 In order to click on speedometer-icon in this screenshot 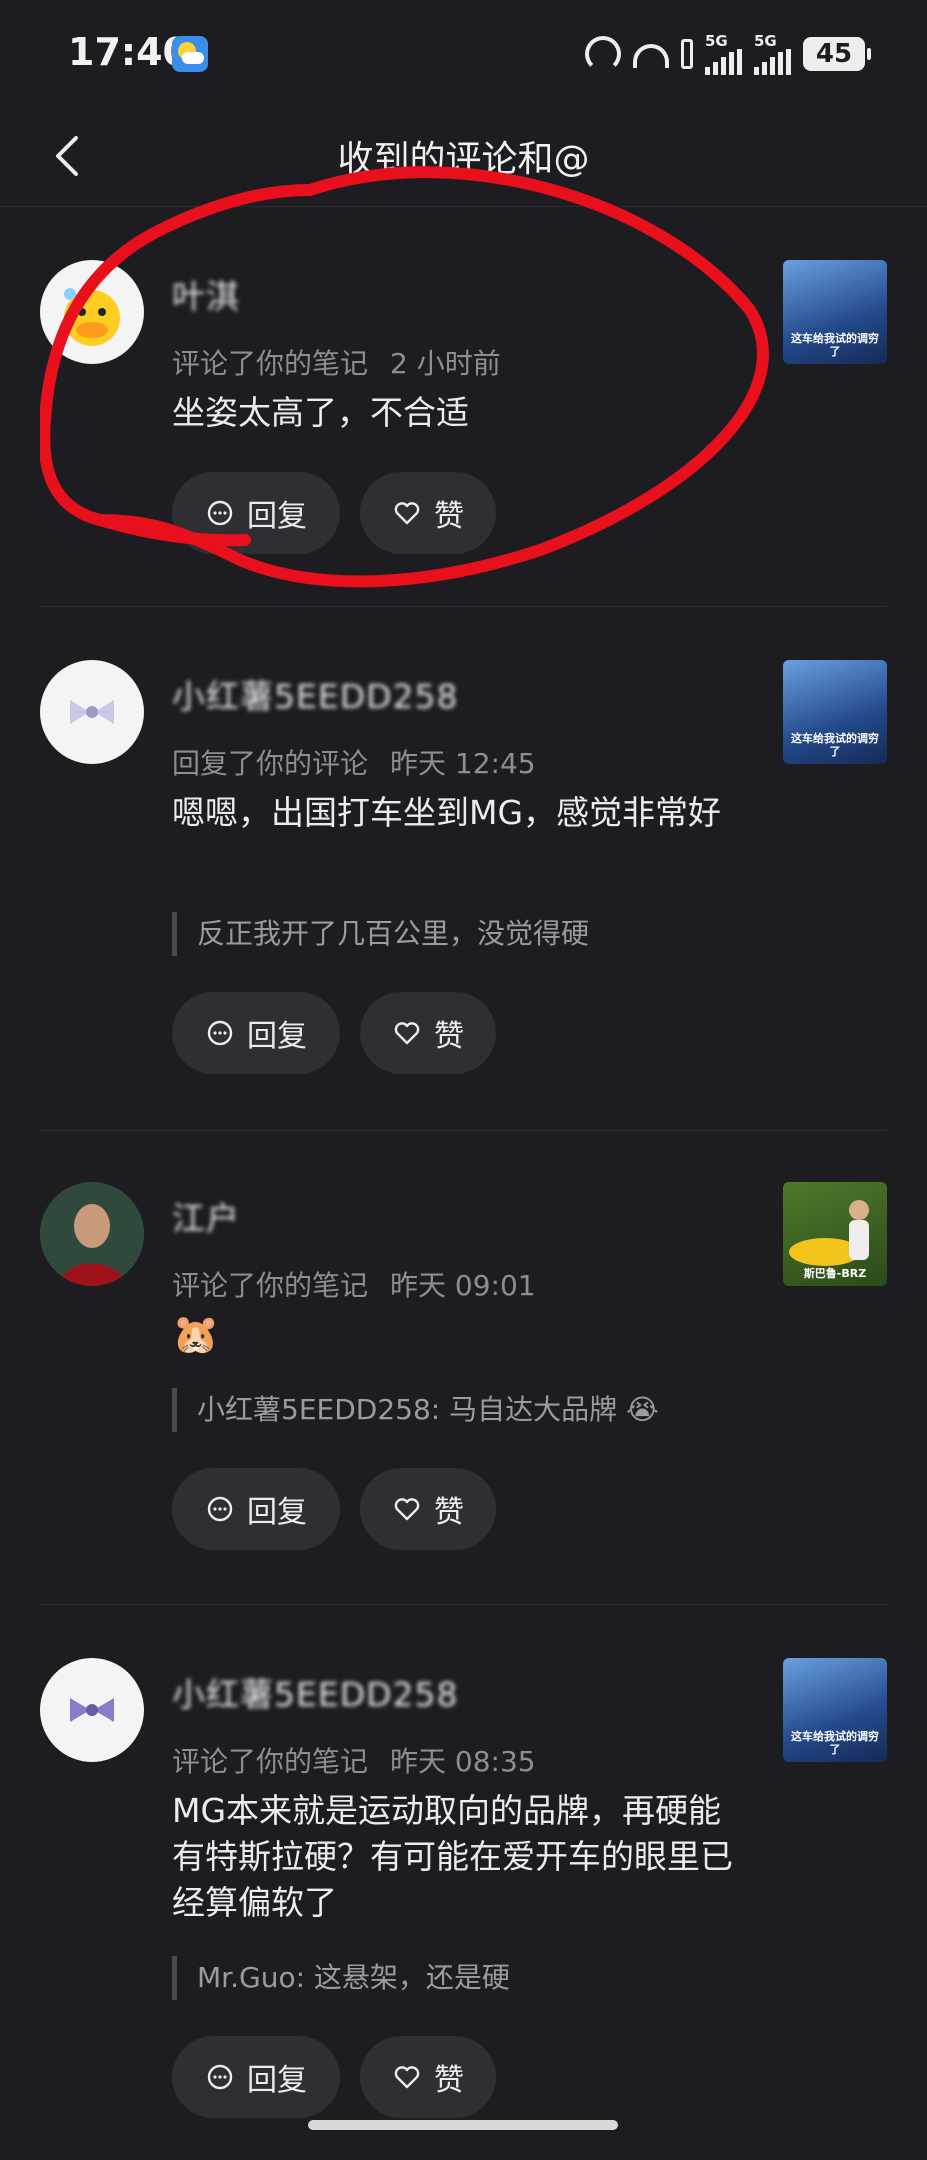, I will do `click(603, 54)`.